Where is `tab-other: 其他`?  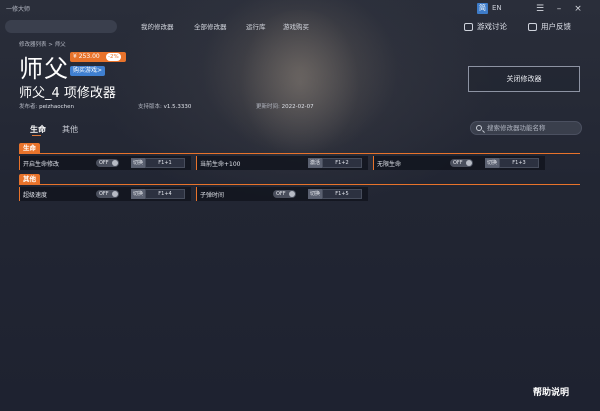
tab-other: 其他 is located at coordinates (70, 129).